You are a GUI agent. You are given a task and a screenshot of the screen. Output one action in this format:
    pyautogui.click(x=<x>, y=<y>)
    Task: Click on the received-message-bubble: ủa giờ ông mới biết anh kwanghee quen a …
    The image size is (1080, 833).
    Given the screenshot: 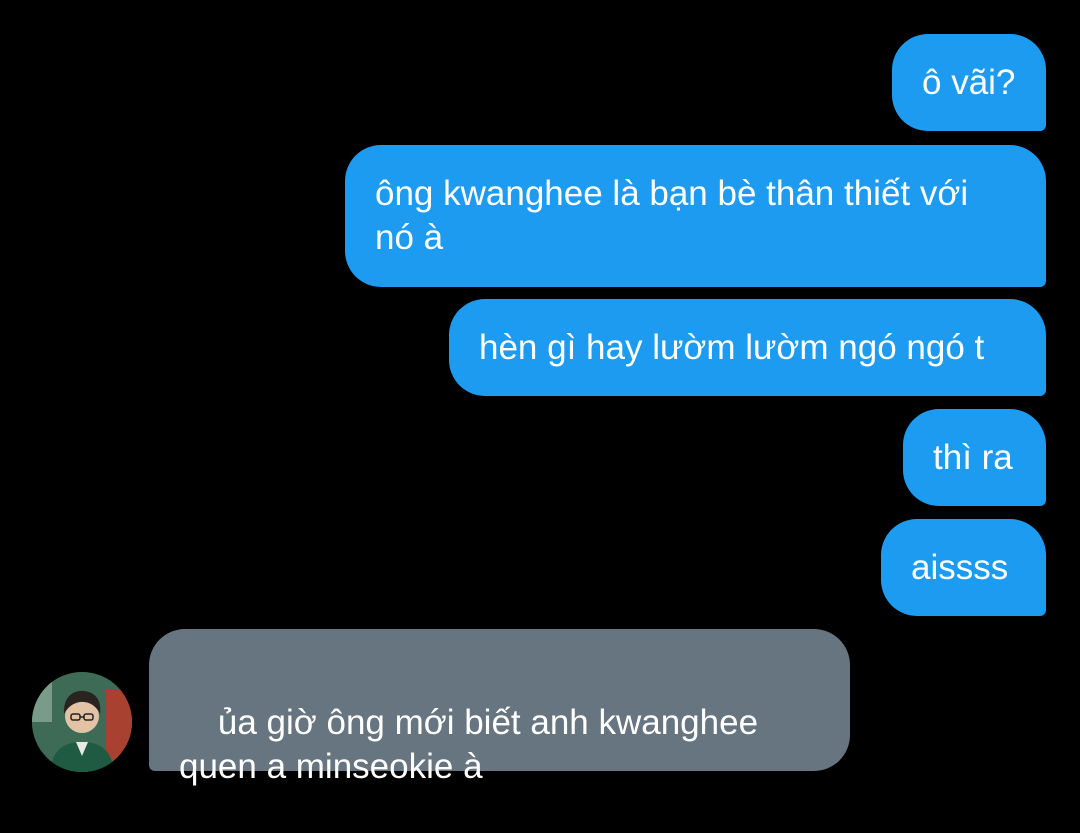 What is the action you would take?
    pyautogui.click(x=499, y=707)
    